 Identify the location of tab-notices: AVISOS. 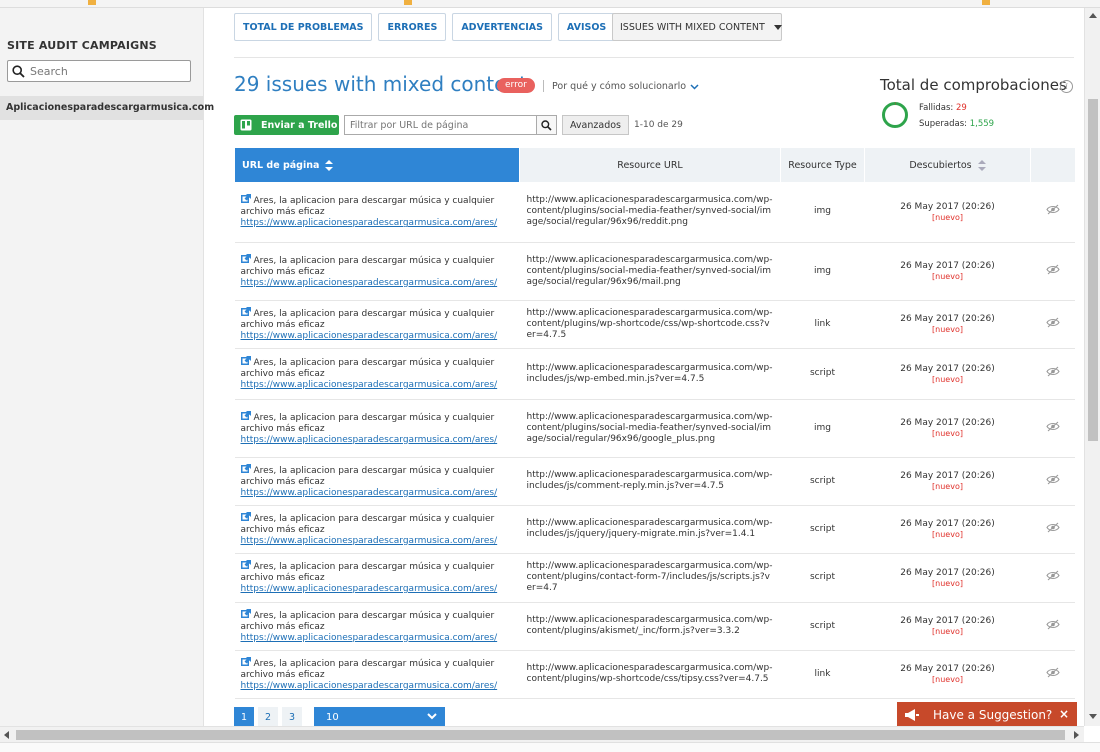
(586, 27).